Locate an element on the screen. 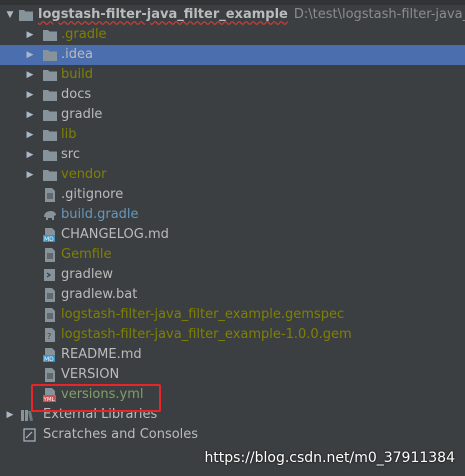  scratches-label: Scratches and Consoles is located at coordinates (121, 434).